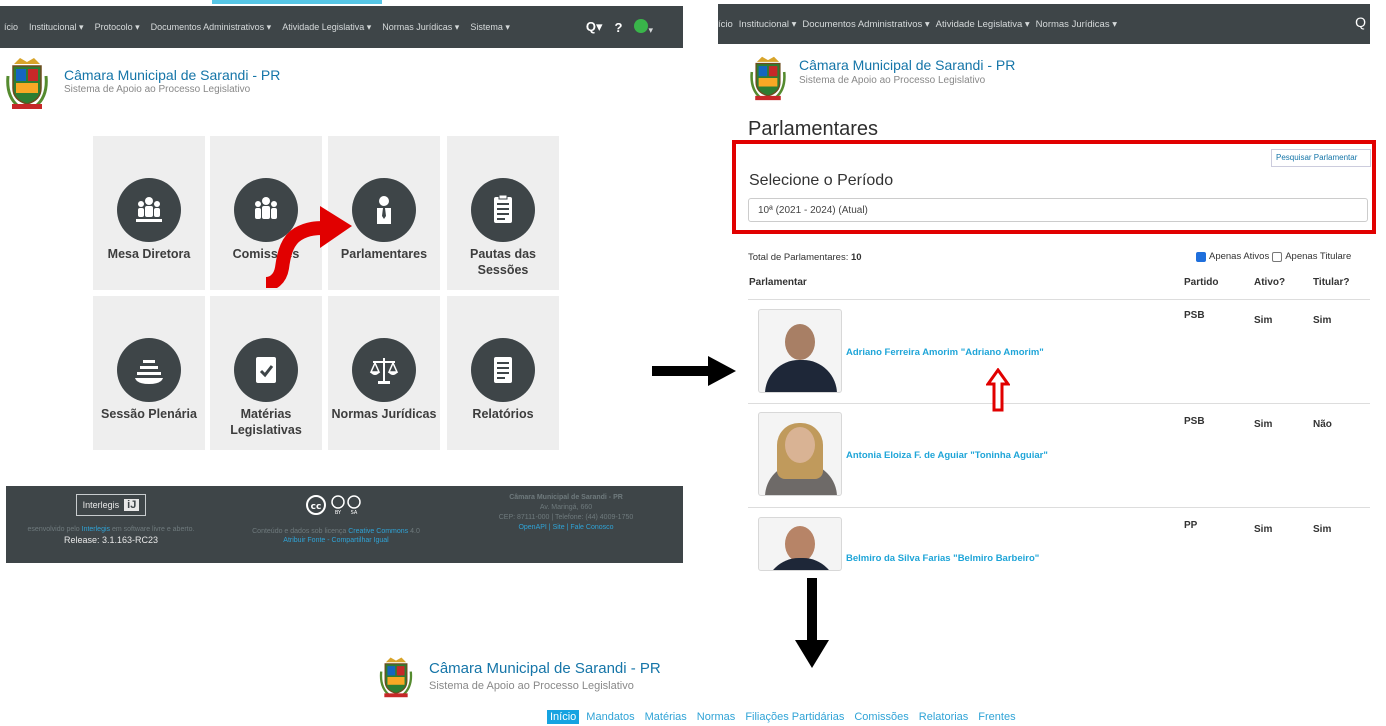  What do you see at coordinates (1269, 282) in the screenshot?
I see `column-header-ativo: Ativo?` at bounding box center [1269, 282].